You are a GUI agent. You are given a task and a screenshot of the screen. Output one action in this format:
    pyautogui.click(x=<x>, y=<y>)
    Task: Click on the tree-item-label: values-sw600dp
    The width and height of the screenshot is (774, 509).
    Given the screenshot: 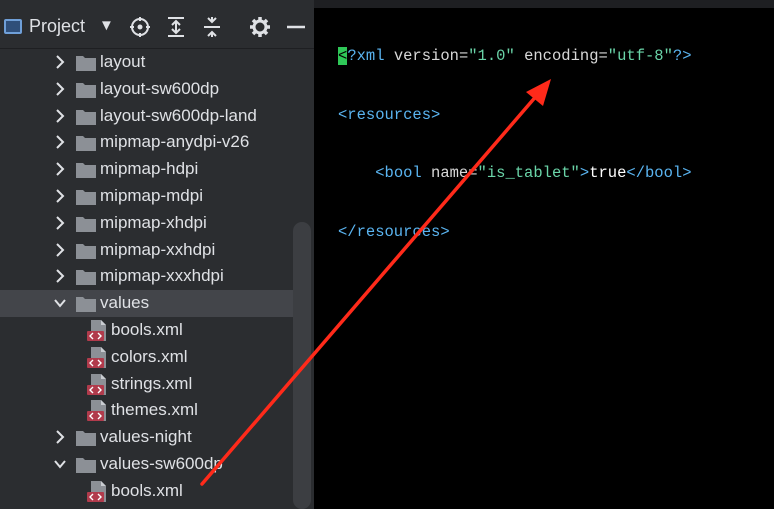 What is the action you would take?
    pyautogui.click(x=161, y=463)
    